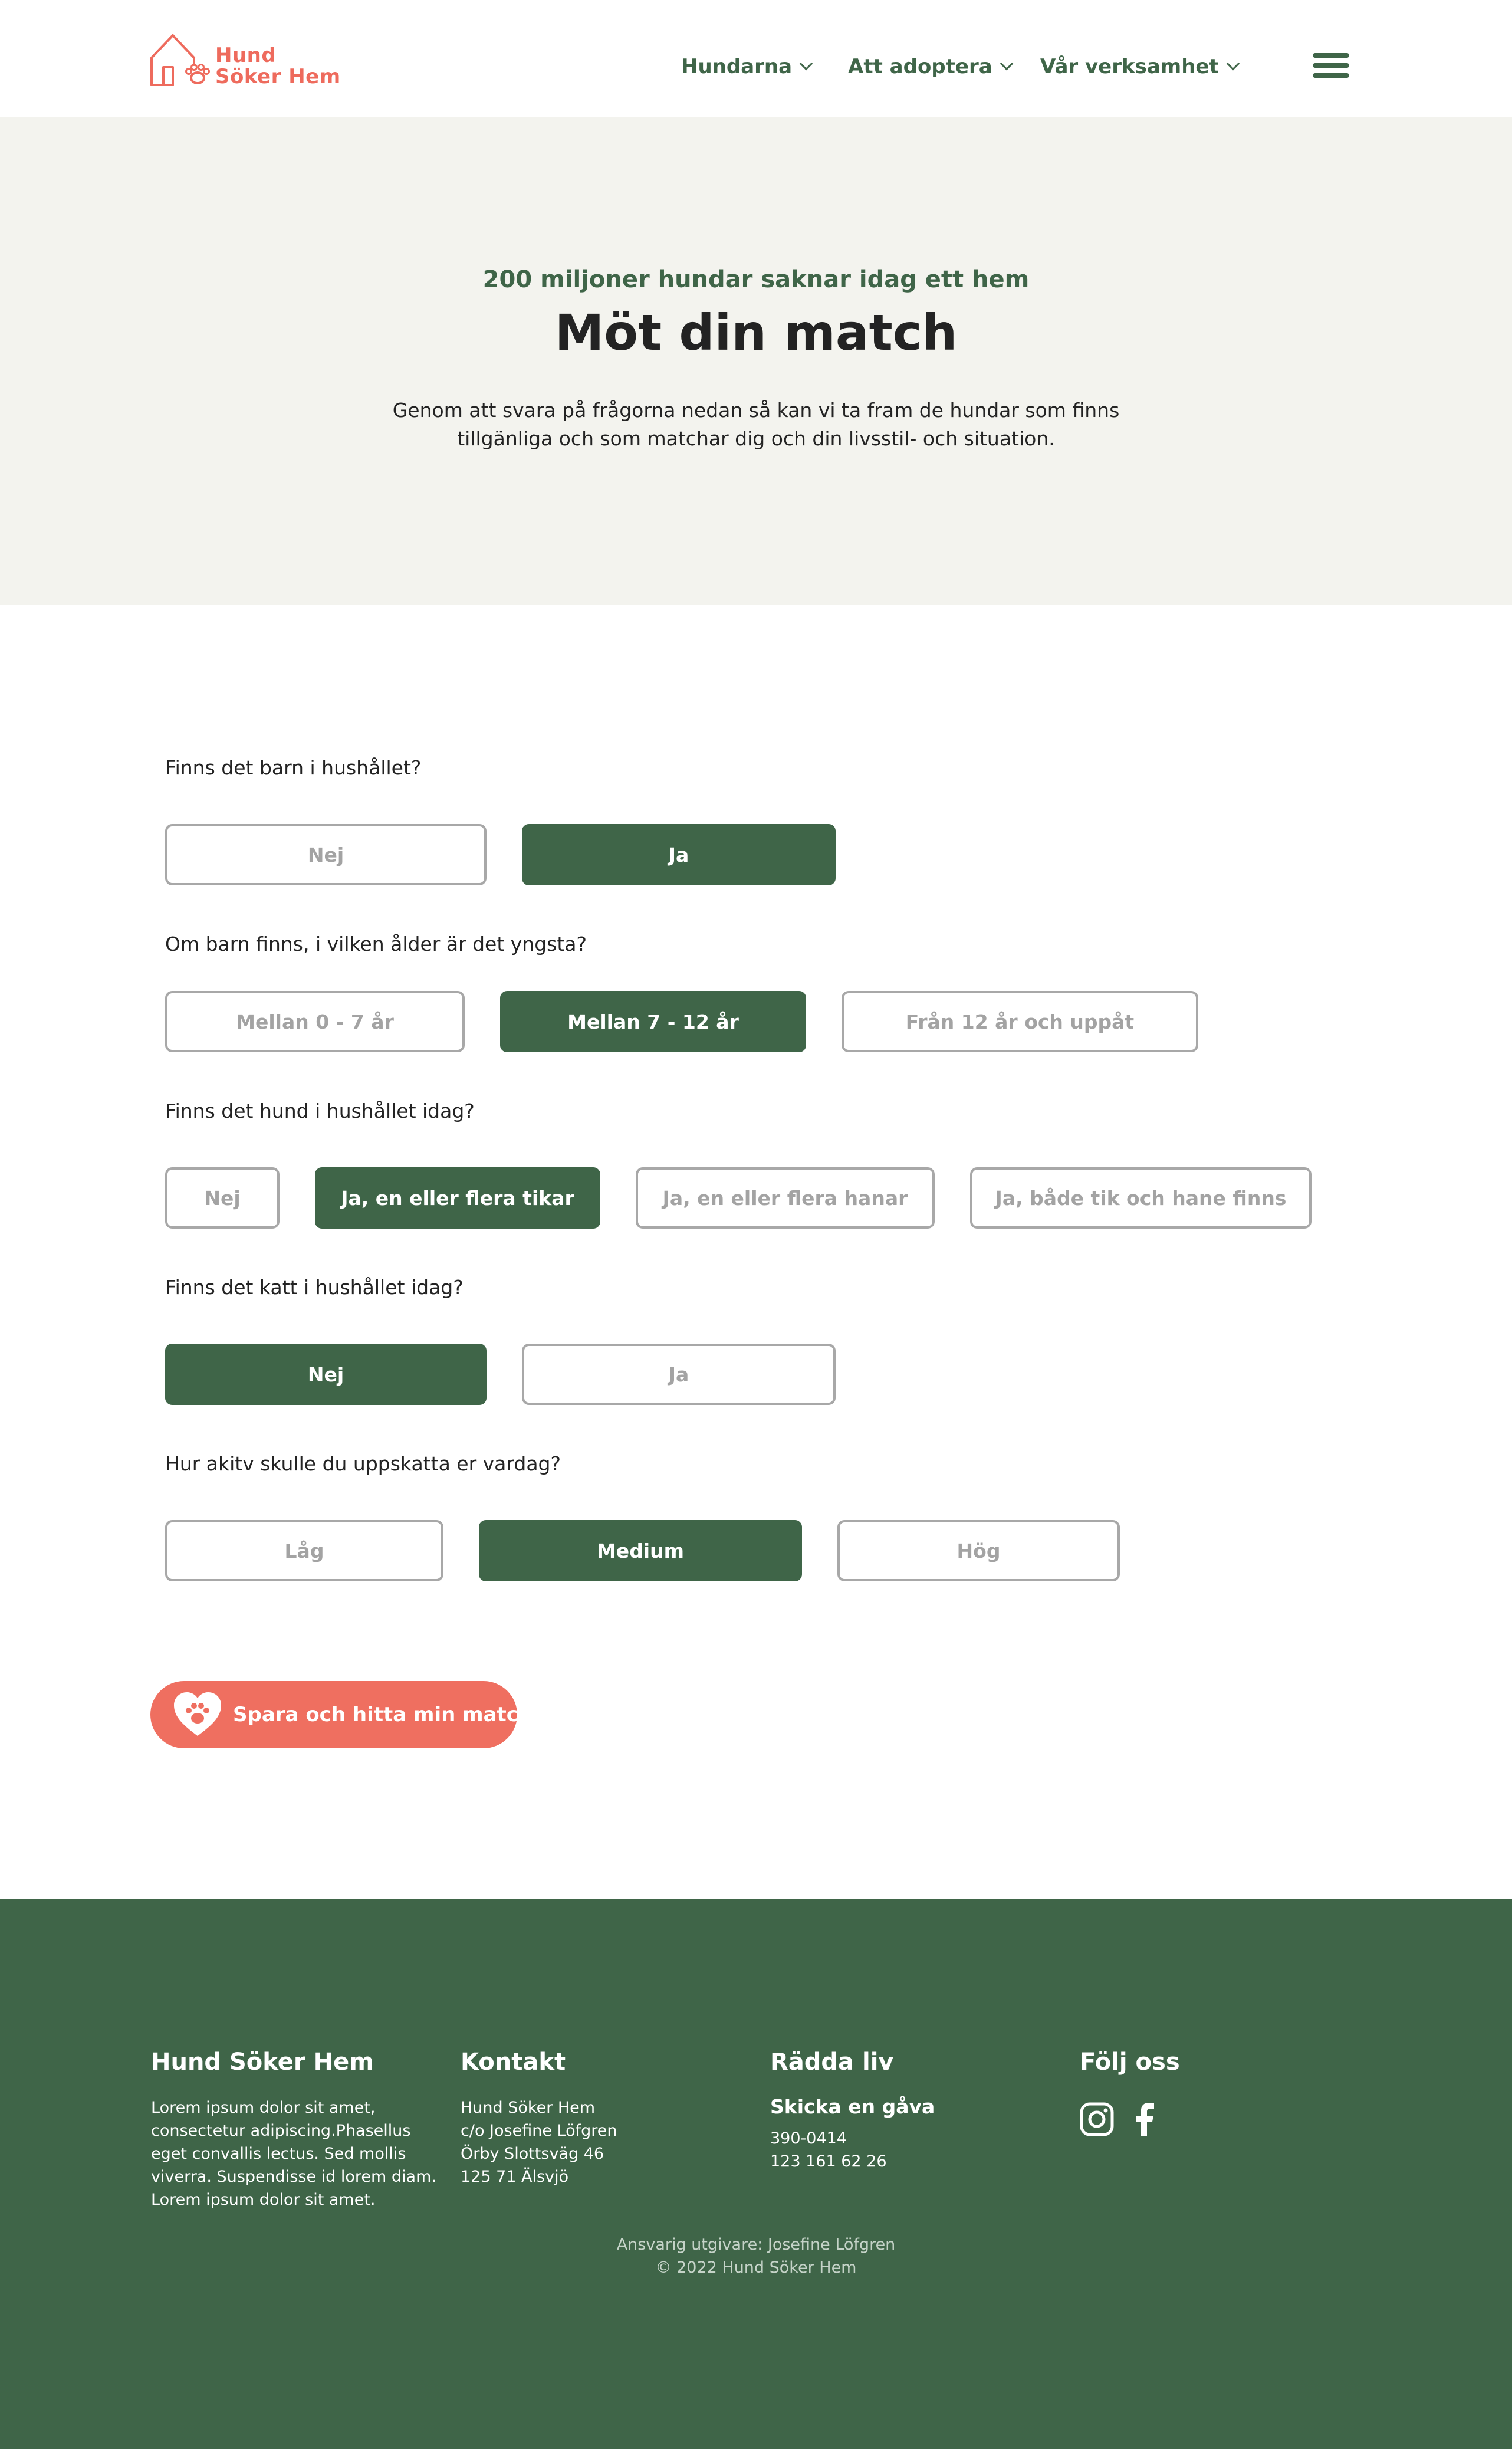 This screenshot has height=2449, width=1512. I want to click on footer-copyright: © 2022 Hund Söker Hem, so click(756, 2267).